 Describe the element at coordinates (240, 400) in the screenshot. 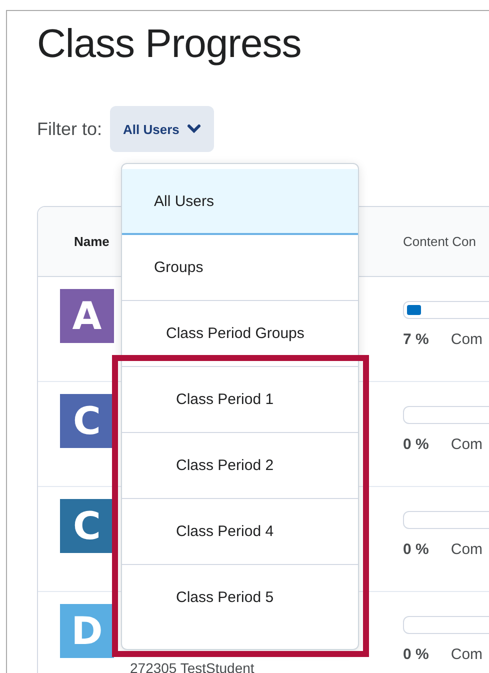

I see `menu-item: Class Period 1` at that location.